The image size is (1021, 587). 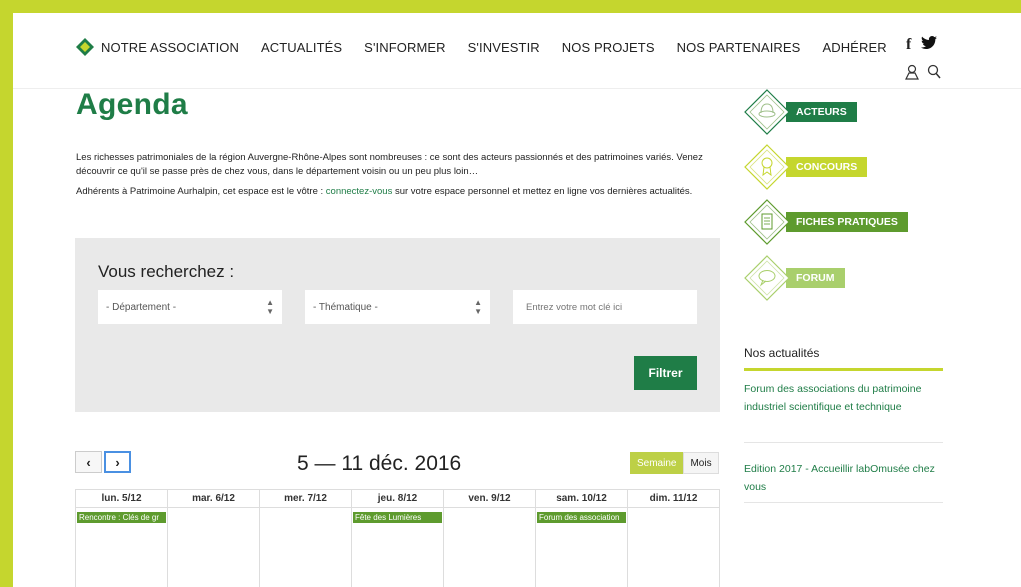 What do you see at coordinates (657, 463) in the screenshot?
I see `week-view-button: Semaine` at bounding box center [657, 463].